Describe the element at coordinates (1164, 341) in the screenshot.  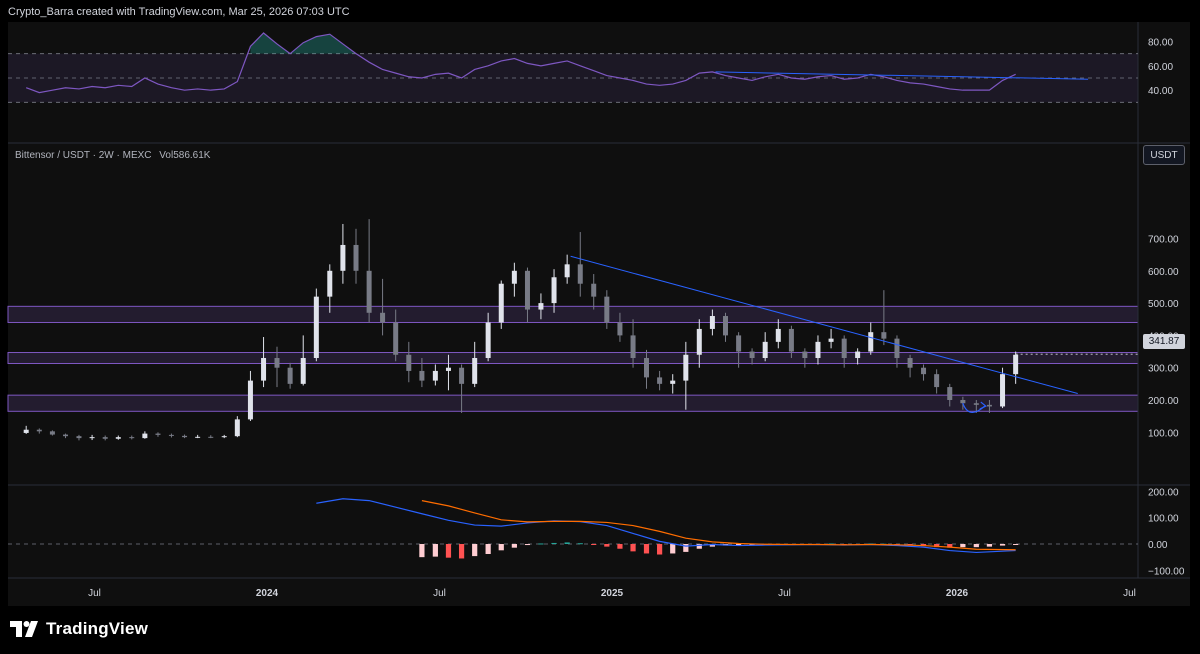
I see `last-price-label: 341.87` at that location.